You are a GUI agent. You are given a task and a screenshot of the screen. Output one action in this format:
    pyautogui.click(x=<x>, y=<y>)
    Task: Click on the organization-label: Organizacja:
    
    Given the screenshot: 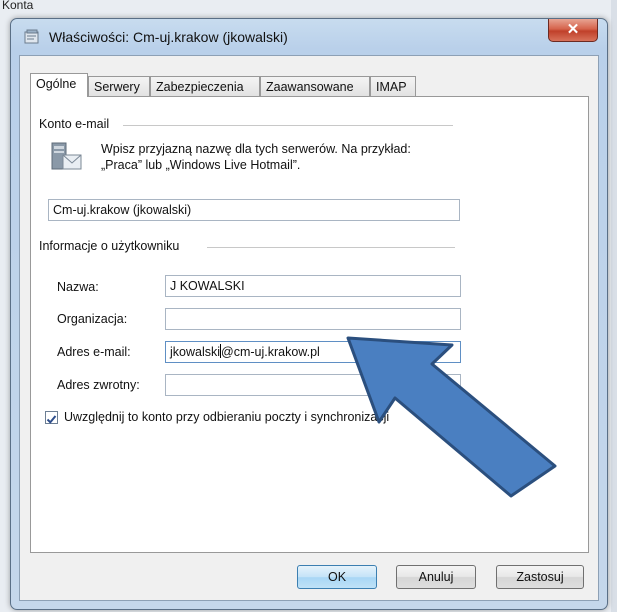 What is the action you would take?
    pyautogui.click(x=92, y=319)
    